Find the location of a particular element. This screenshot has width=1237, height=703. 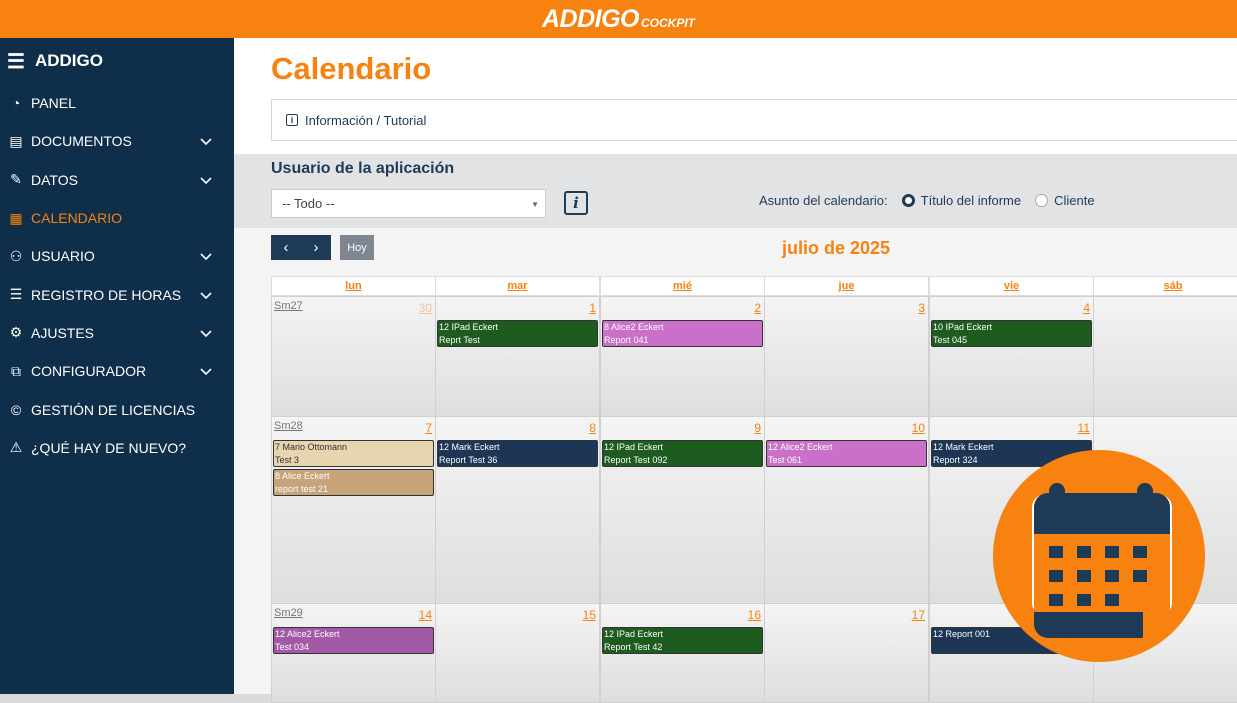

day-cell: 15 is located at coordinates (517, 653).